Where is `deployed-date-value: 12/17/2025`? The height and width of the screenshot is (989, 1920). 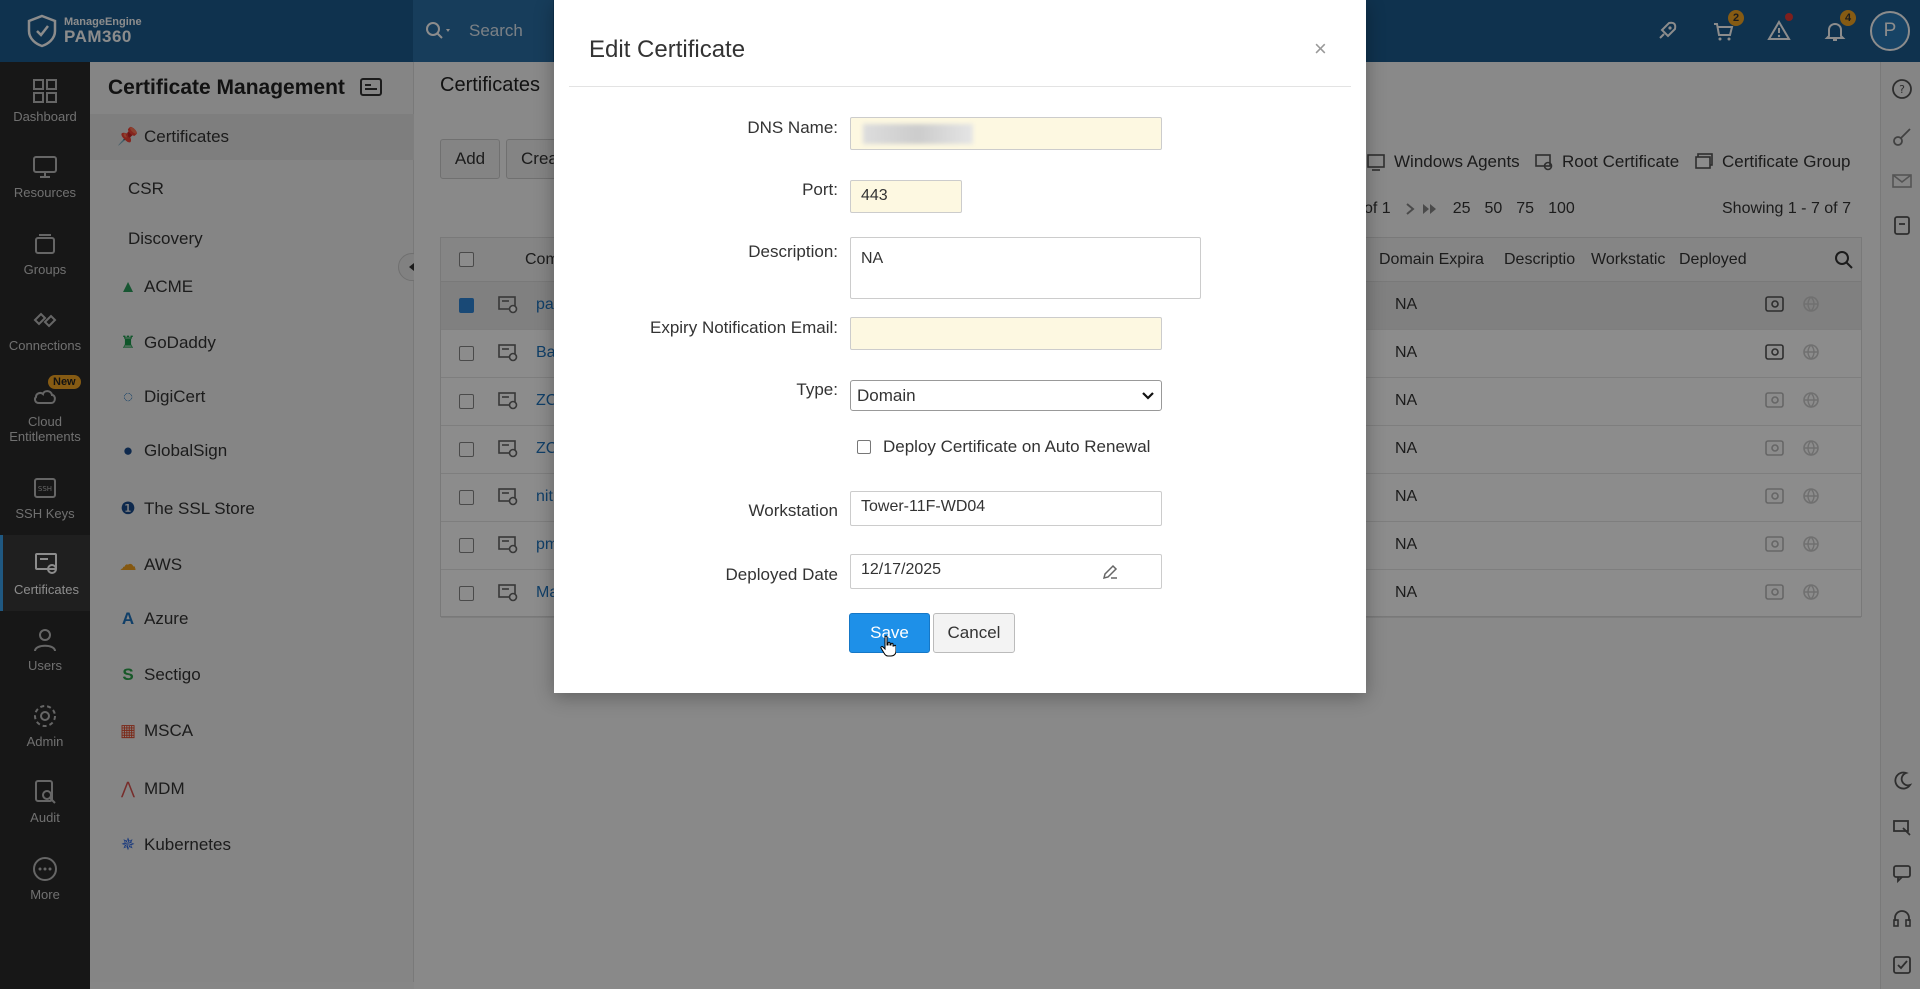 deployed-date-value: 12/17/2025 is located at coordinates (901, 569).